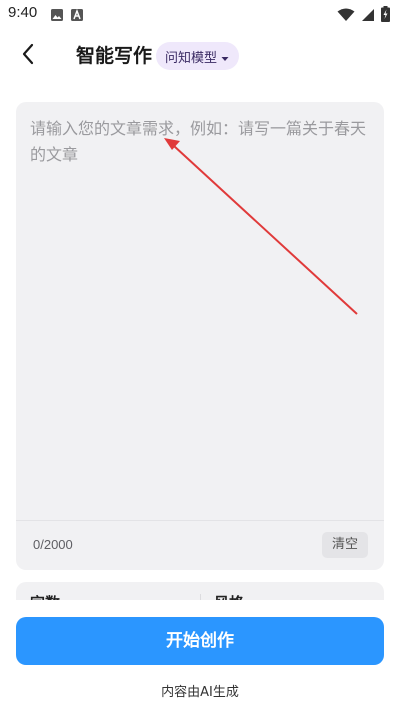 Image resolution: width=400 pixels, height=711 pixels. Describe the element at coordinates (344, 545) in the screenshot. I see `clear-button: 清空` at that location.